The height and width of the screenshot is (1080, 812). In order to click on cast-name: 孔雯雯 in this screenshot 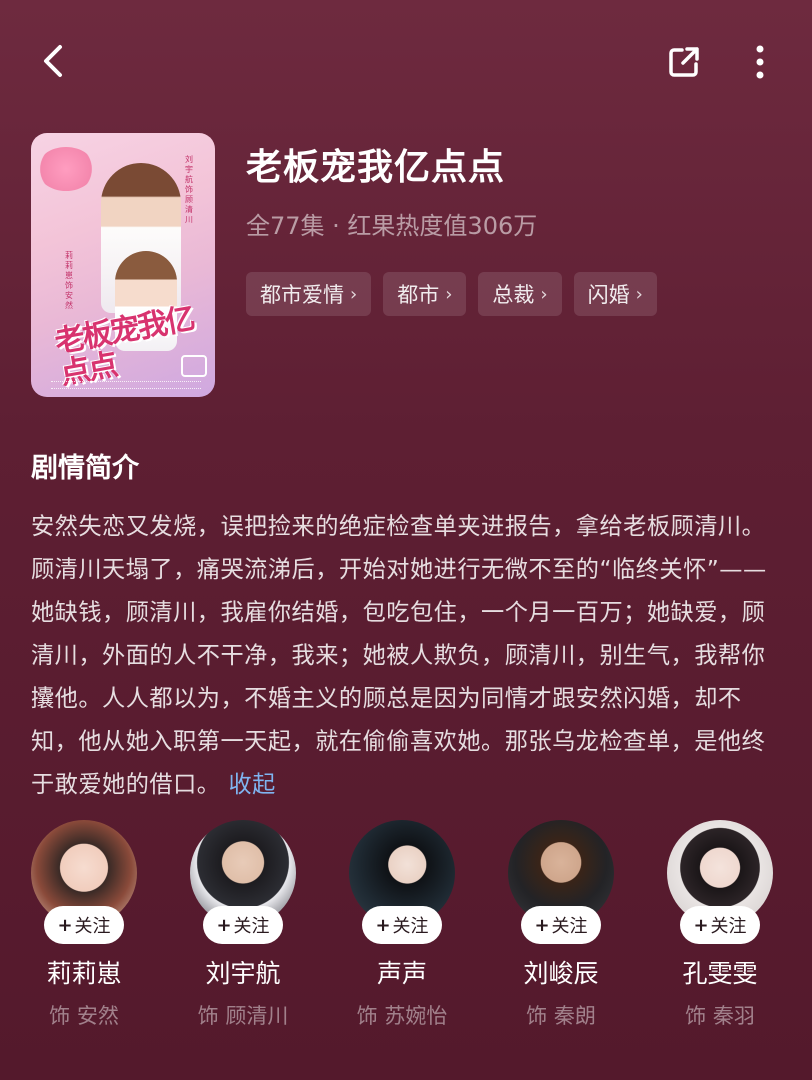, I will do `click(720, 973)`.